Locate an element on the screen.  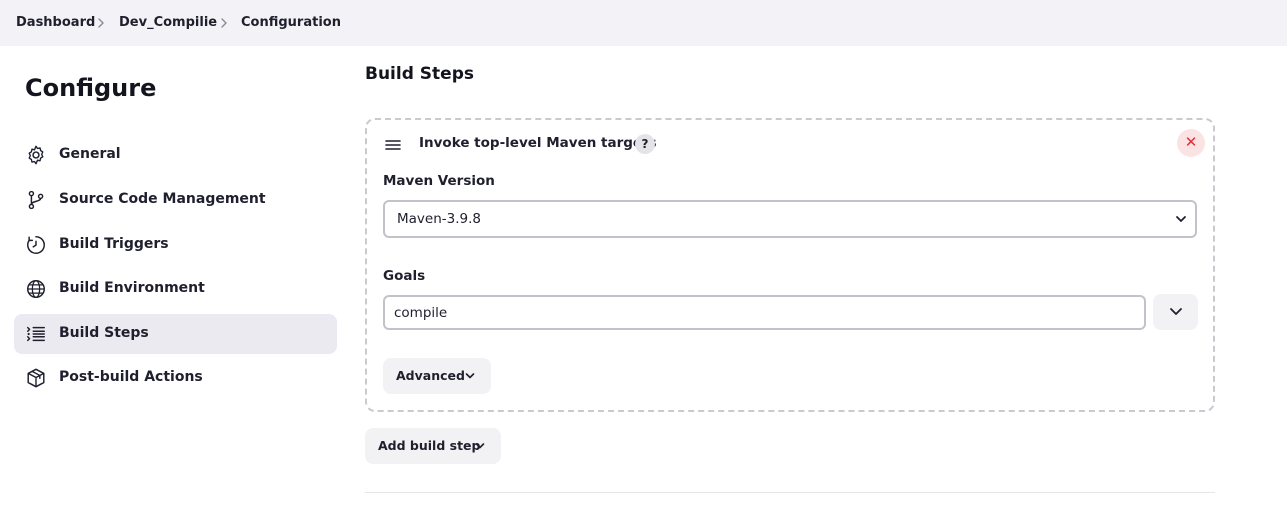
sidebar-item-label: Source Code Management is located at coordinates (162, 199).